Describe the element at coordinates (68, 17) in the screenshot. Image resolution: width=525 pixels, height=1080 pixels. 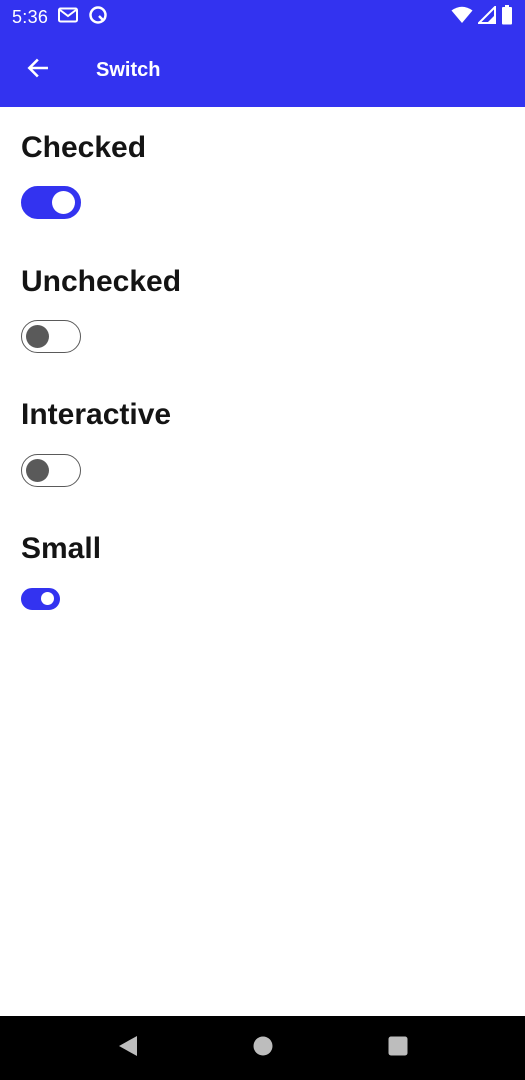
I see `gmail-icon` at that location.